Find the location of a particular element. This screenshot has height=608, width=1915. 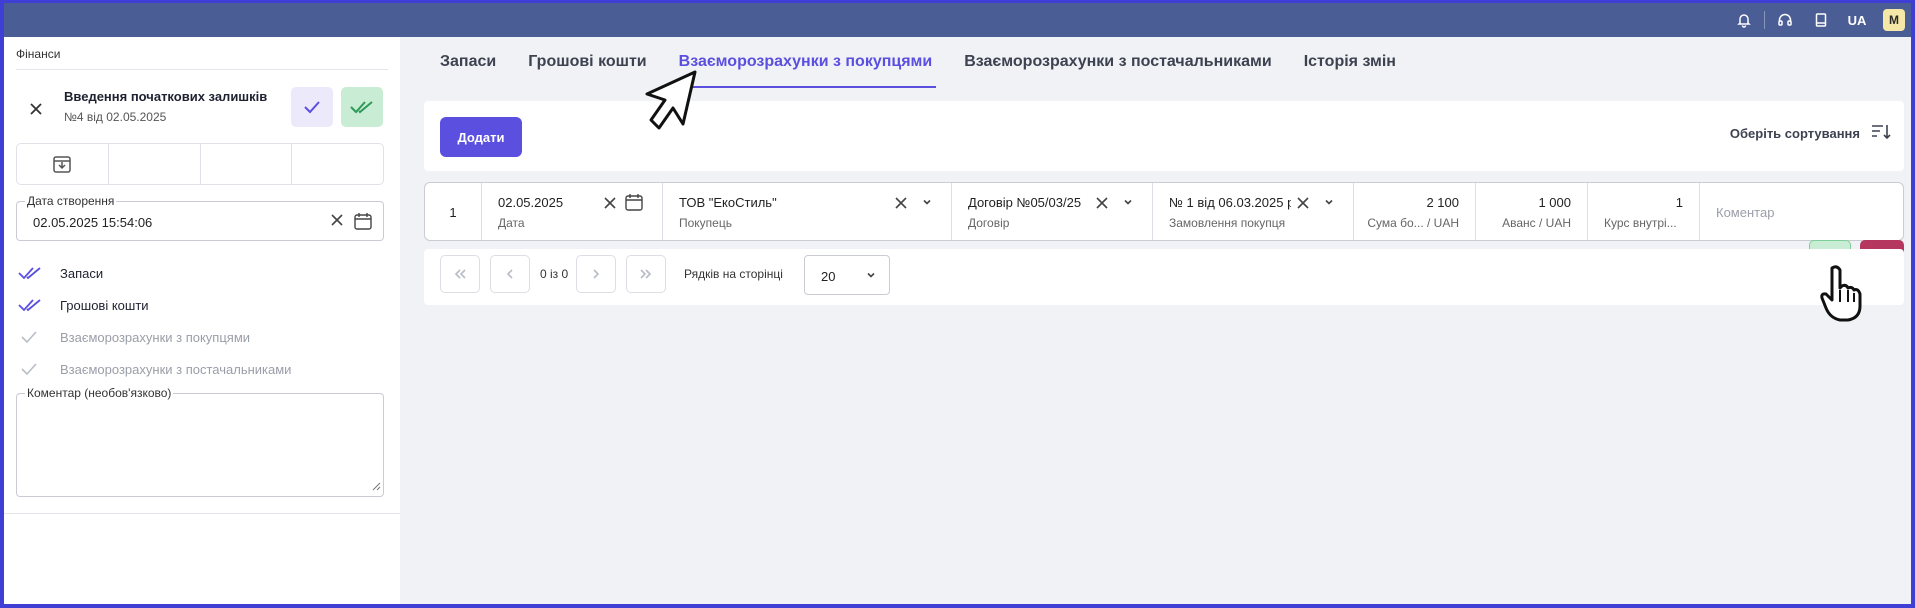

pagination: 0 із 0 Рядків на сторінці 20 is located at coordinates (1164, 277).